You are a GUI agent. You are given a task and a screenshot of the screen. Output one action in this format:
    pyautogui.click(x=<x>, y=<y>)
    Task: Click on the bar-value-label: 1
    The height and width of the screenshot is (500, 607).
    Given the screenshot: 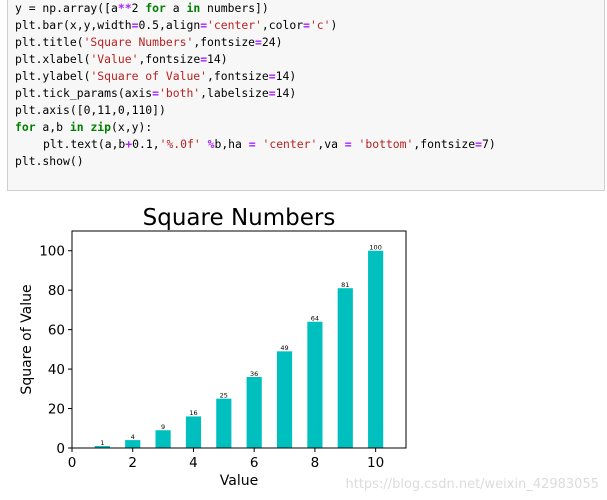 What is the action you would take?
    pyautogui.click(x=102, y=443)
    